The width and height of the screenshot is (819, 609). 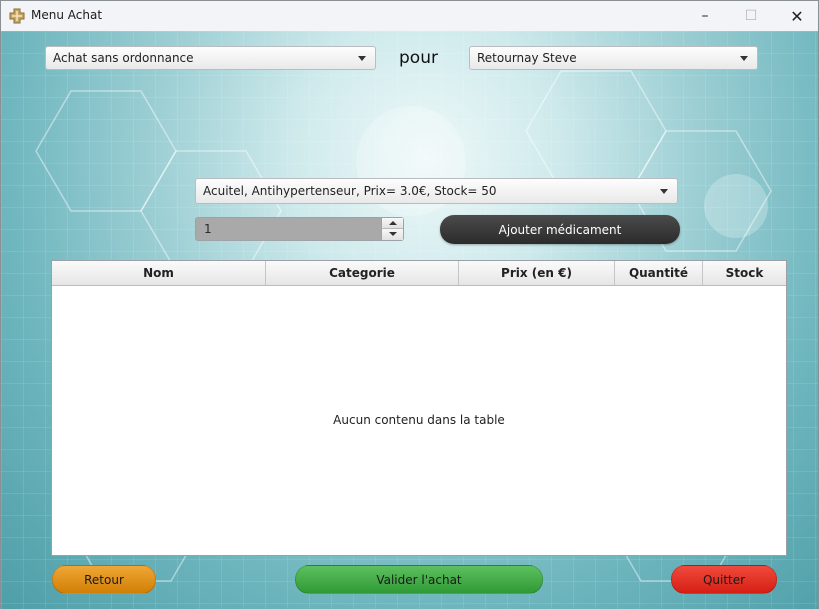 I want to click on maximize-button: ☐, so click(x=751, y=16).